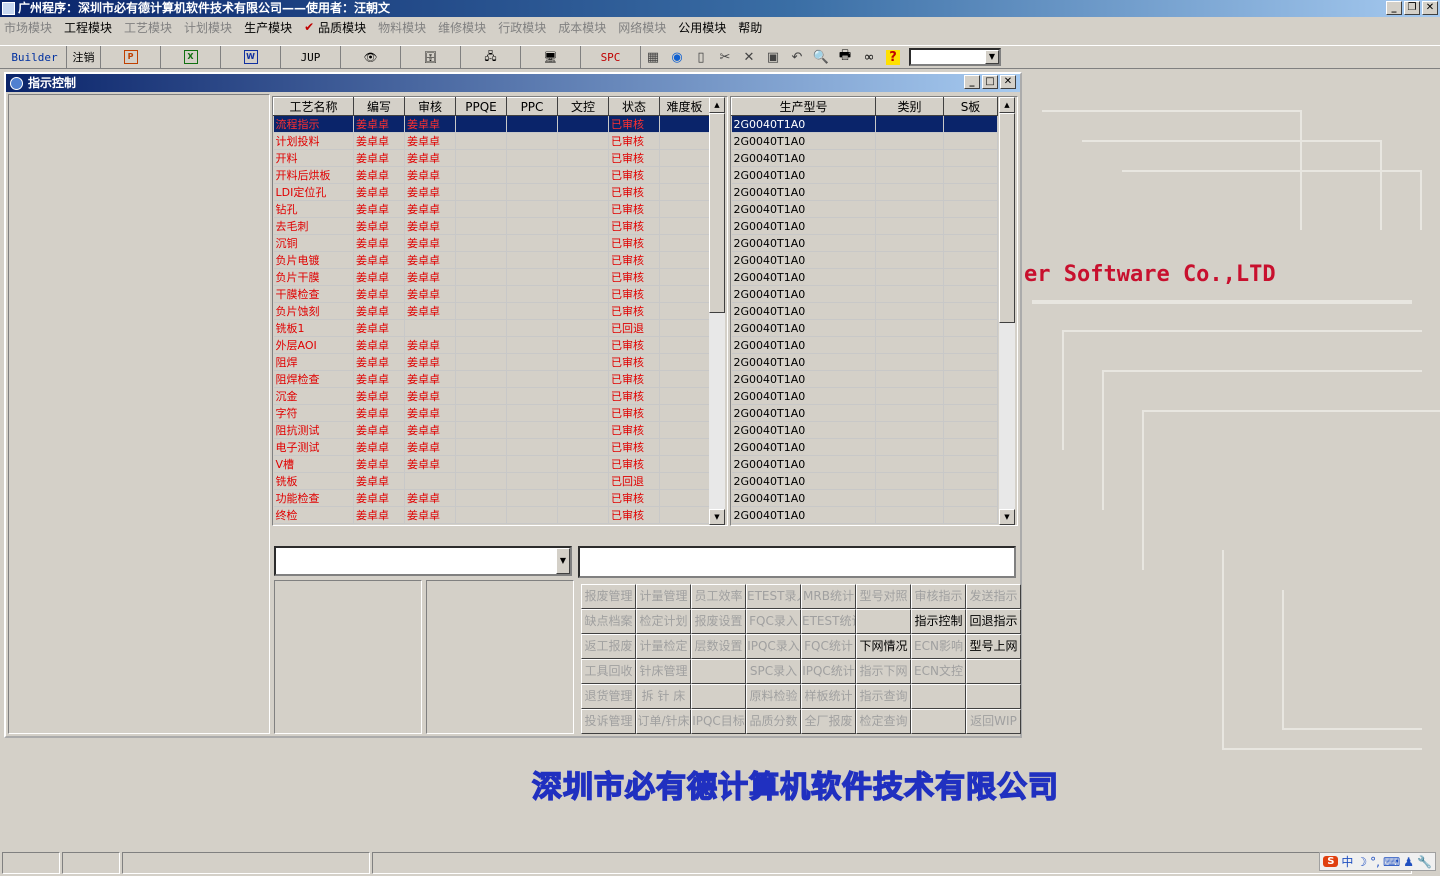 The width and height of the screenshot is (1440, 876). I want to click on menu-item-12: 帮助, so click(750, 27).